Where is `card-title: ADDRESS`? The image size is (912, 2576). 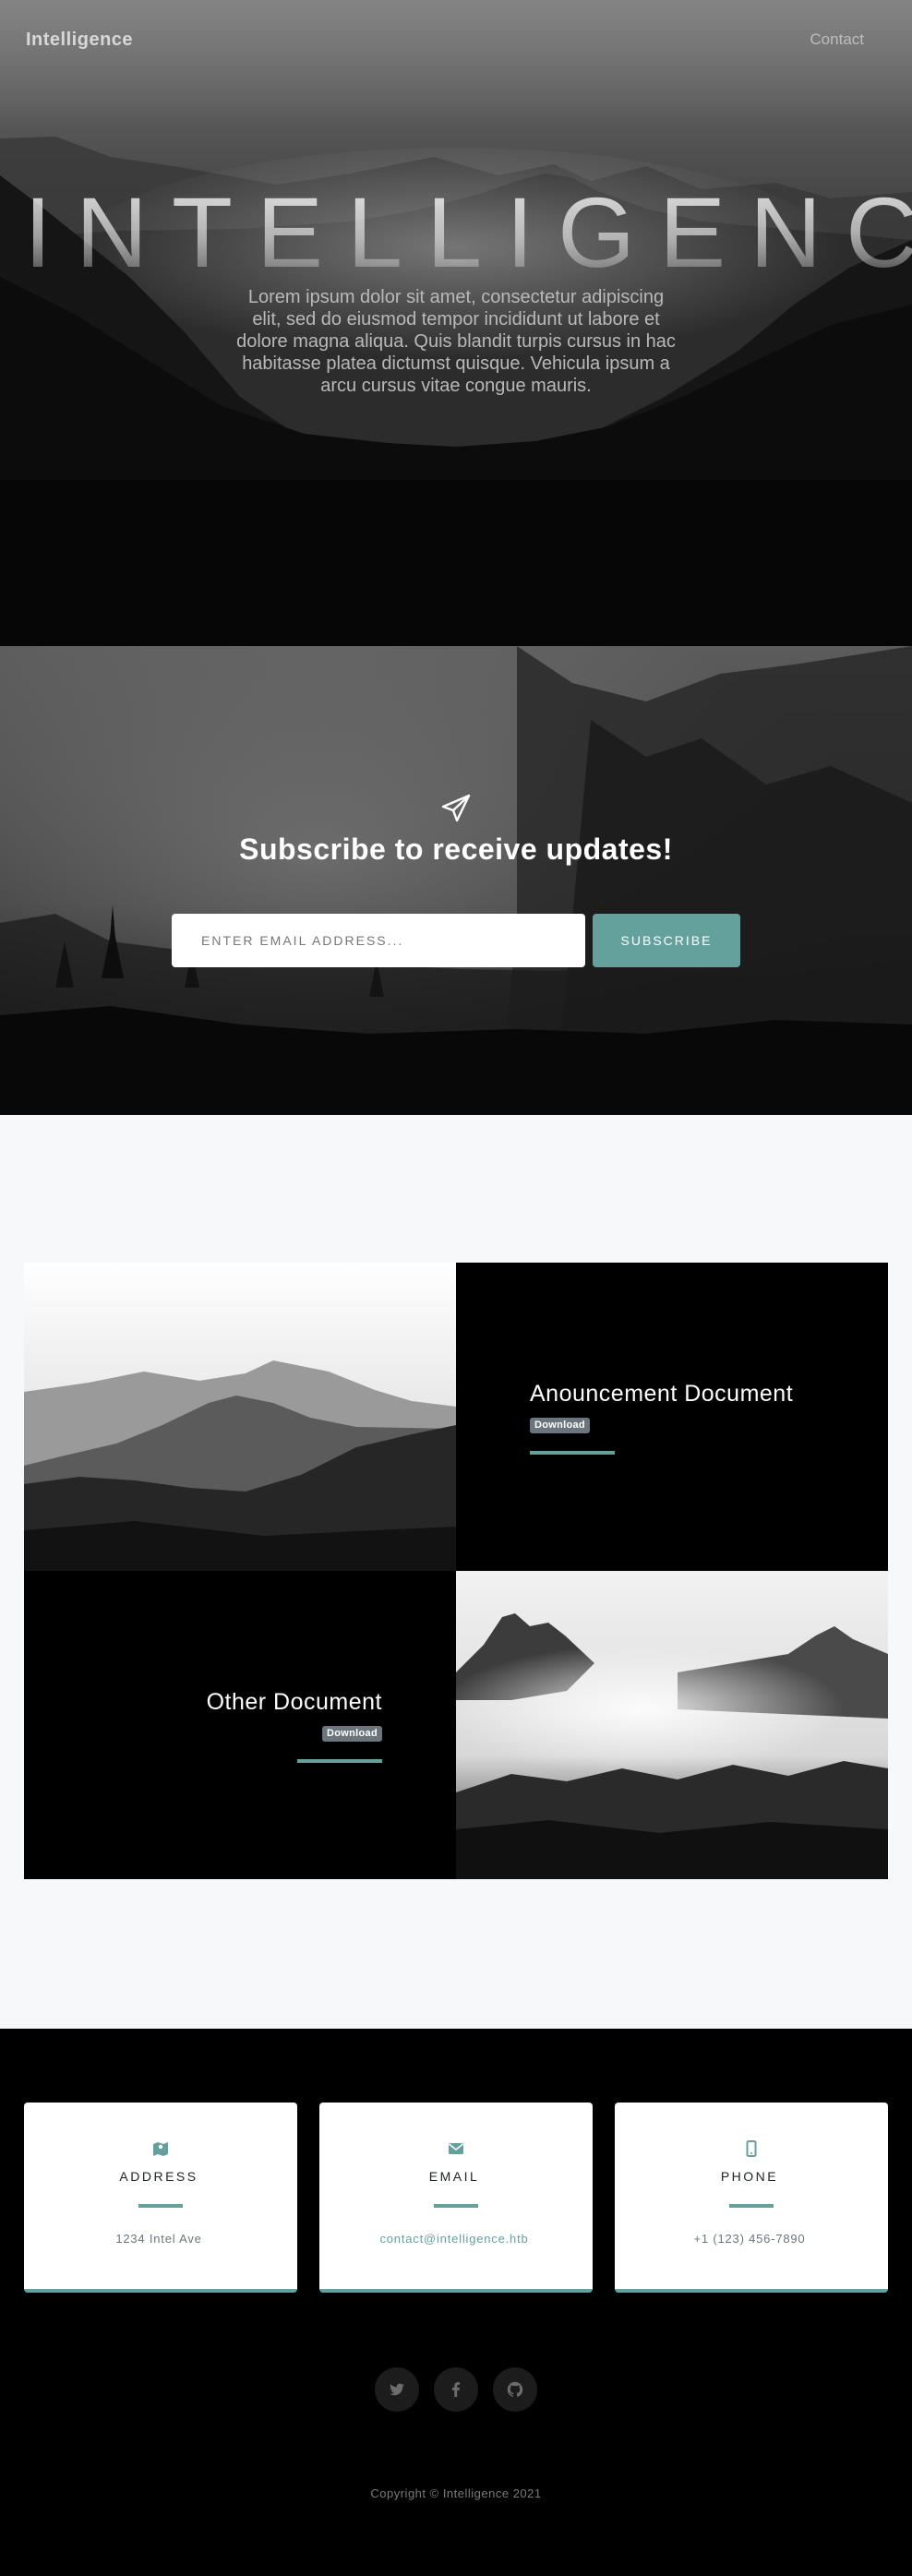
card-title: ADDRESS is located at coordinates (158, 2177).